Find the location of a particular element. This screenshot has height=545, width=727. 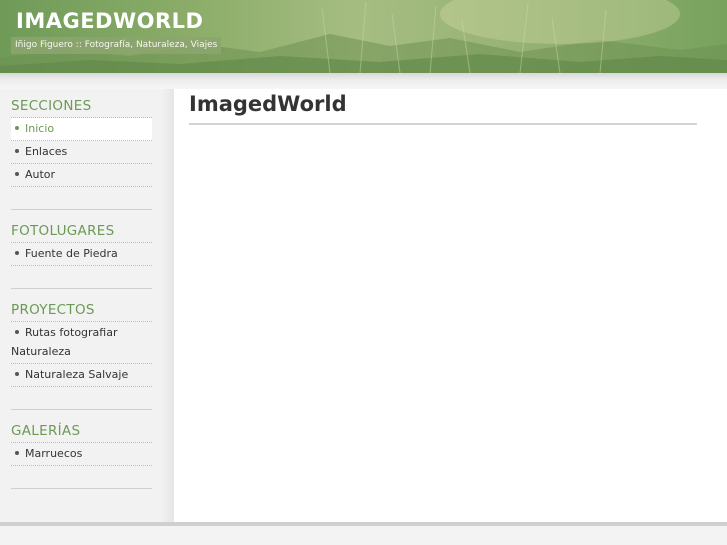

nav-list-secciones: Inicio Enlaces Autor is located at coordinates (81, 152).